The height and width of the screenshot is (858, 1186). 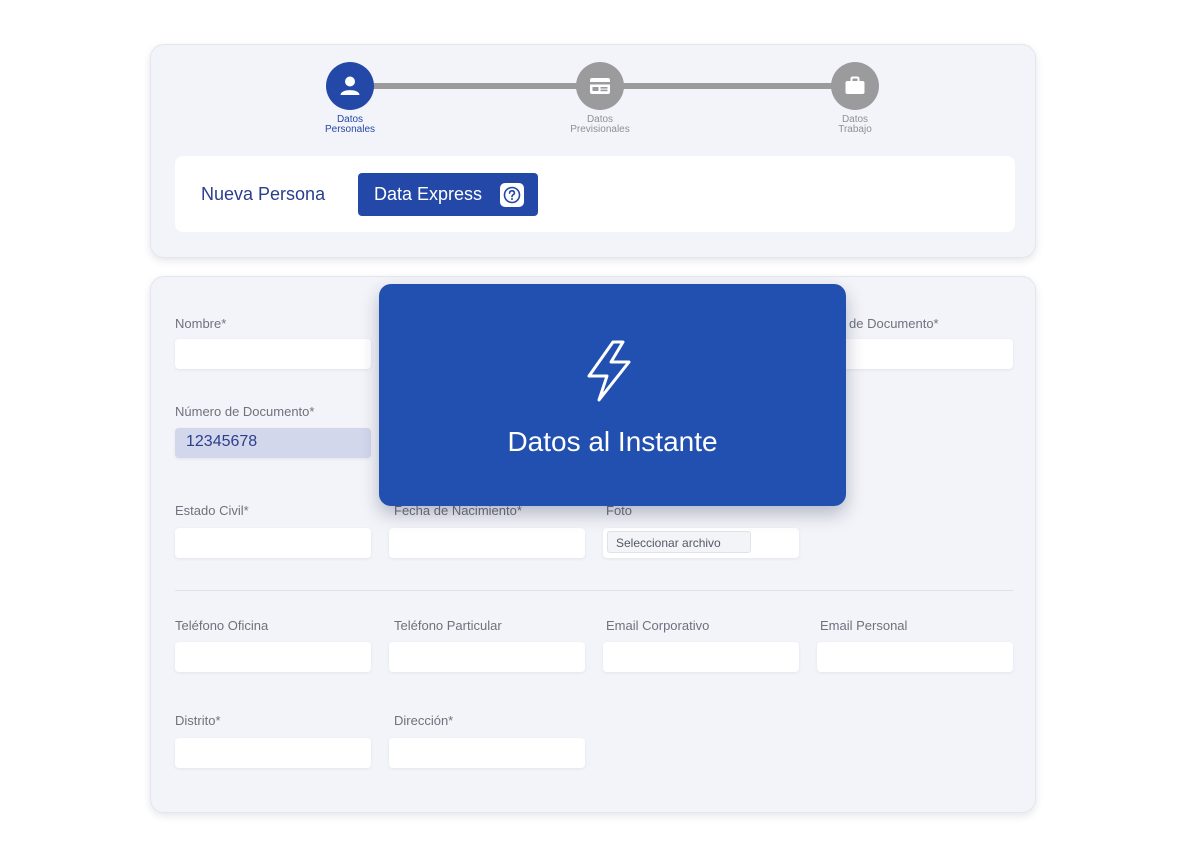 I want to click on person-icon, so click(x=350, y=86).